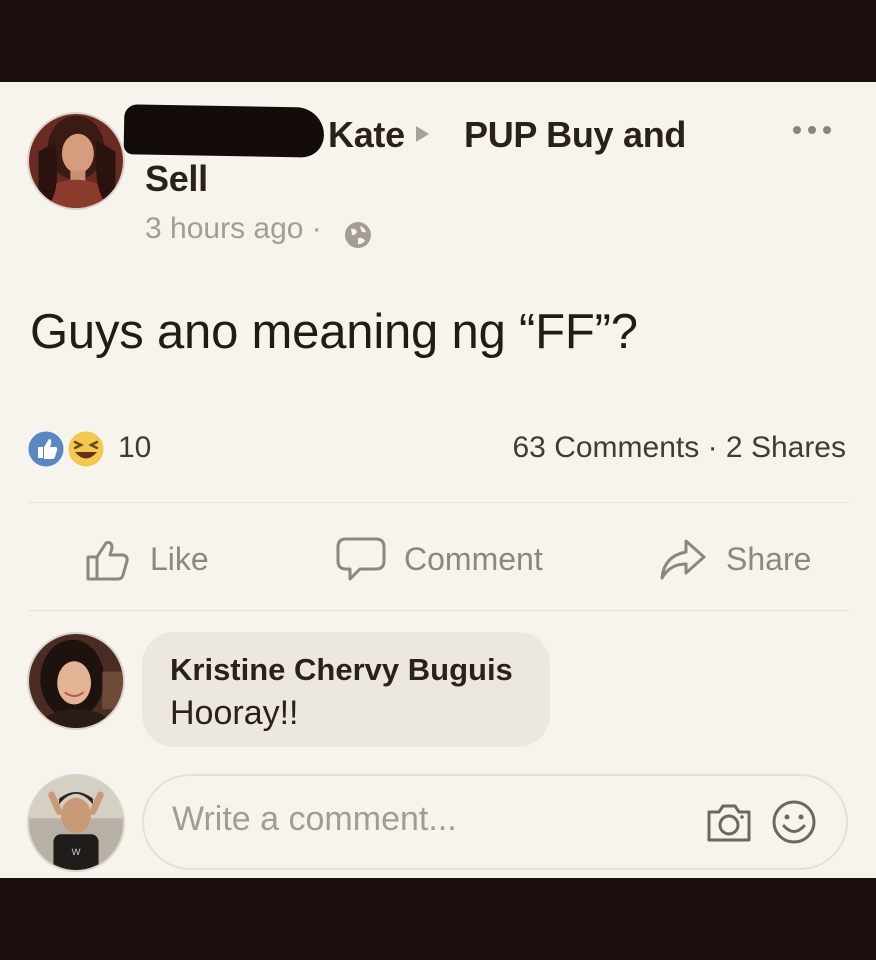  Describe the element at coordinates (769, 558) in the screenshot. I see `share-label: Share` at that location.